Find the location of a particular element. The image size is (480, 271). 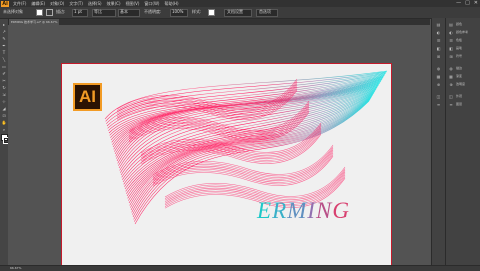

stroke-label: 描边: is located at coordinates (61, 11).